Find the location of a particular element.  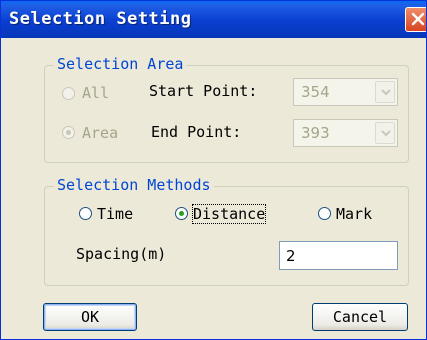

start-point-dropdown: 354 is located at coordinates (345, 92).